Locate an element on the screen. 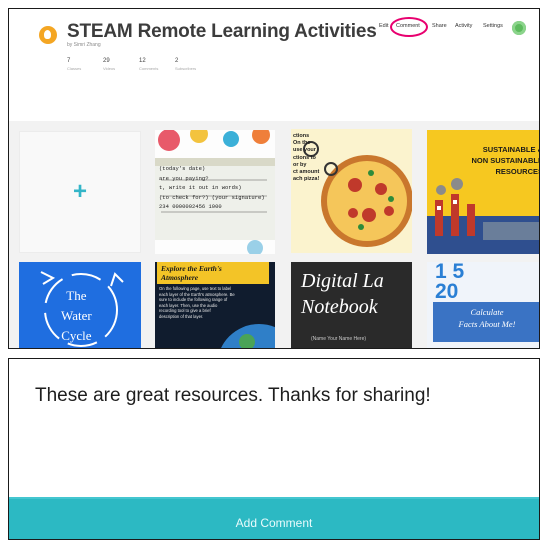 This screenshot has width=547, height=546. author-byline: by Simri Zhang is located at coordinates (84, 45).